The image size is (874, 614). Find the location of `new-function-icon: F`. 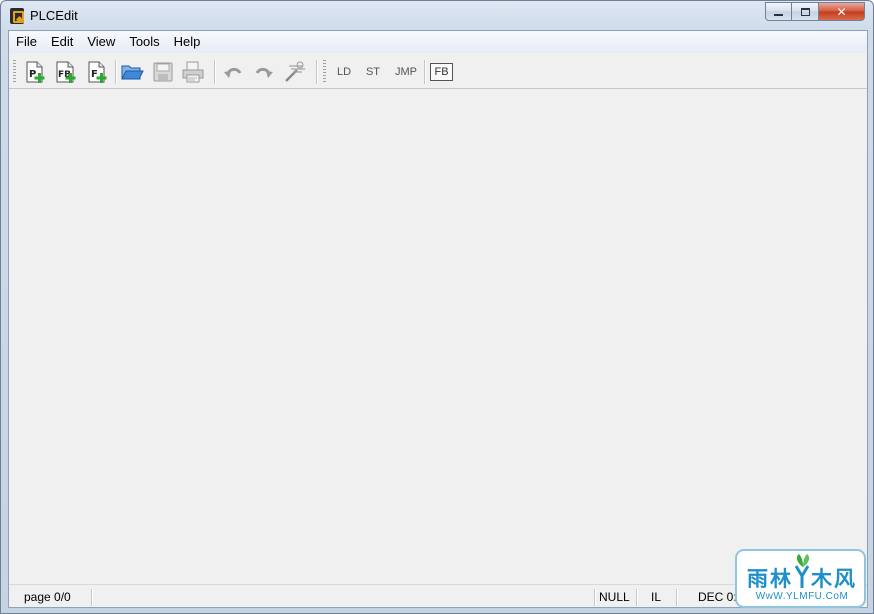

new-function-icon: F is located at coordinates (97, 72).